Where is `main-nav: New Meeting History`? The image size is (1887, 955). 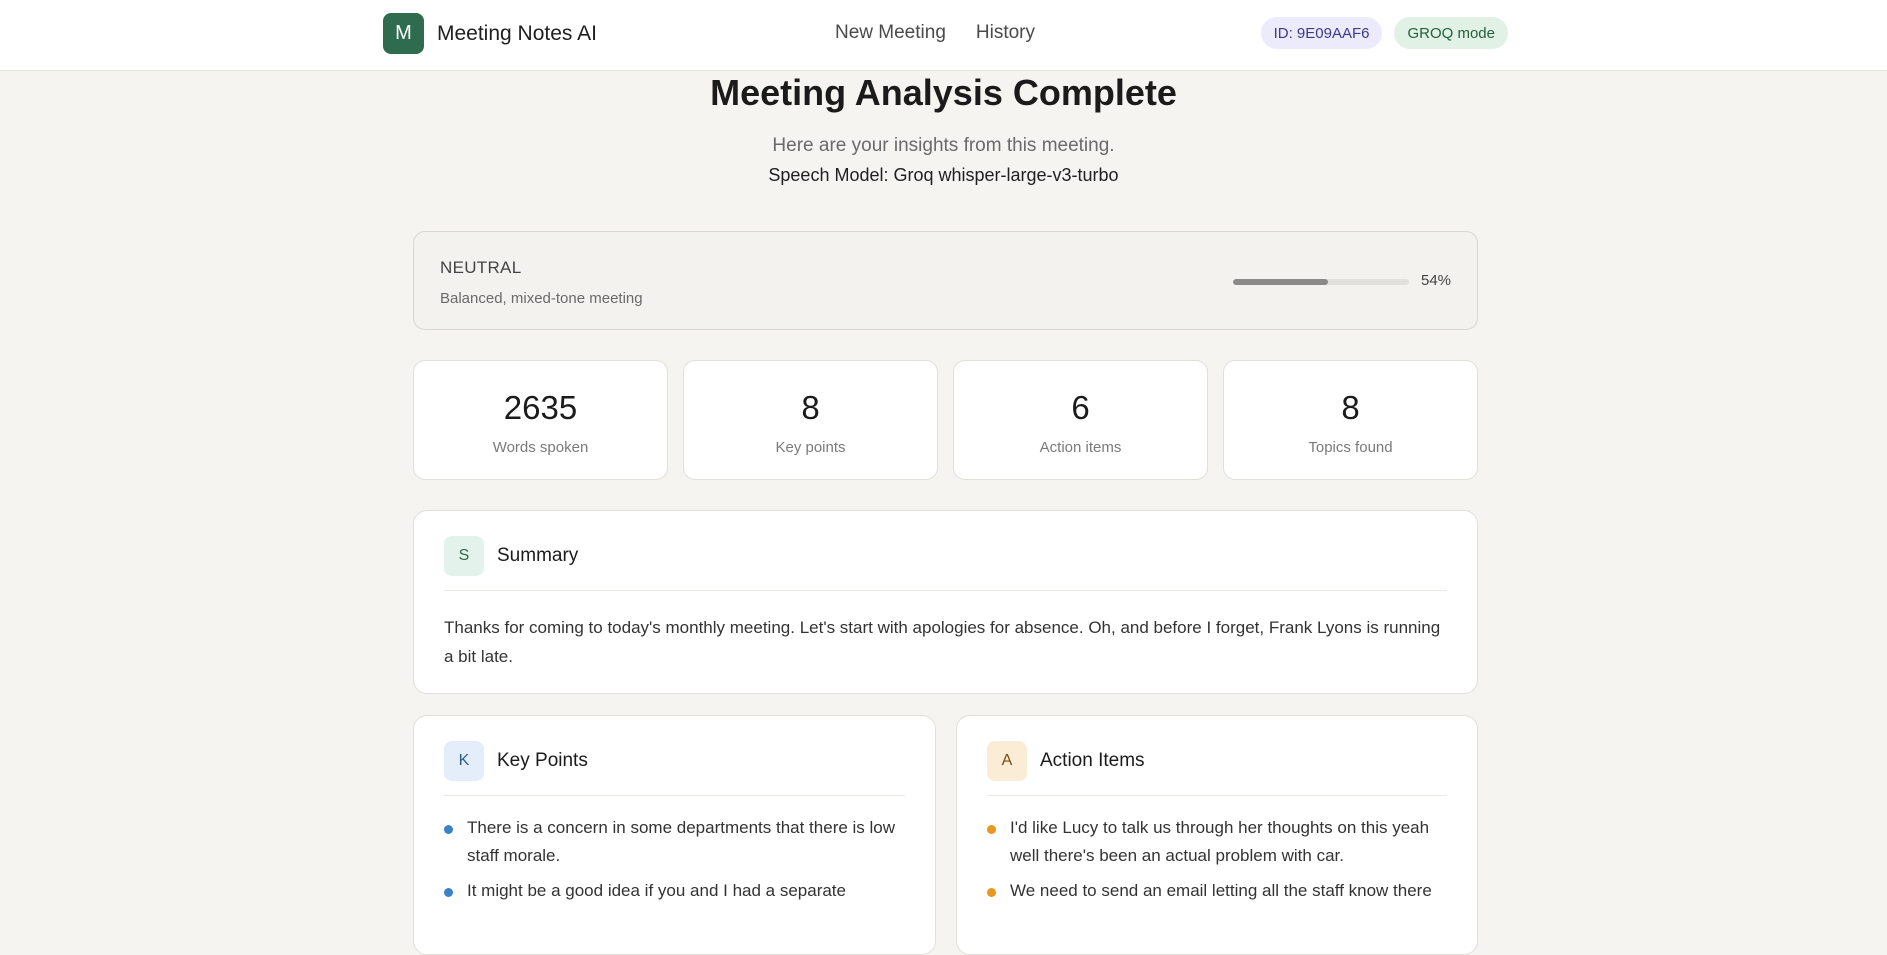
main-nav: New Meeting History is located at coordinates (935, 33).